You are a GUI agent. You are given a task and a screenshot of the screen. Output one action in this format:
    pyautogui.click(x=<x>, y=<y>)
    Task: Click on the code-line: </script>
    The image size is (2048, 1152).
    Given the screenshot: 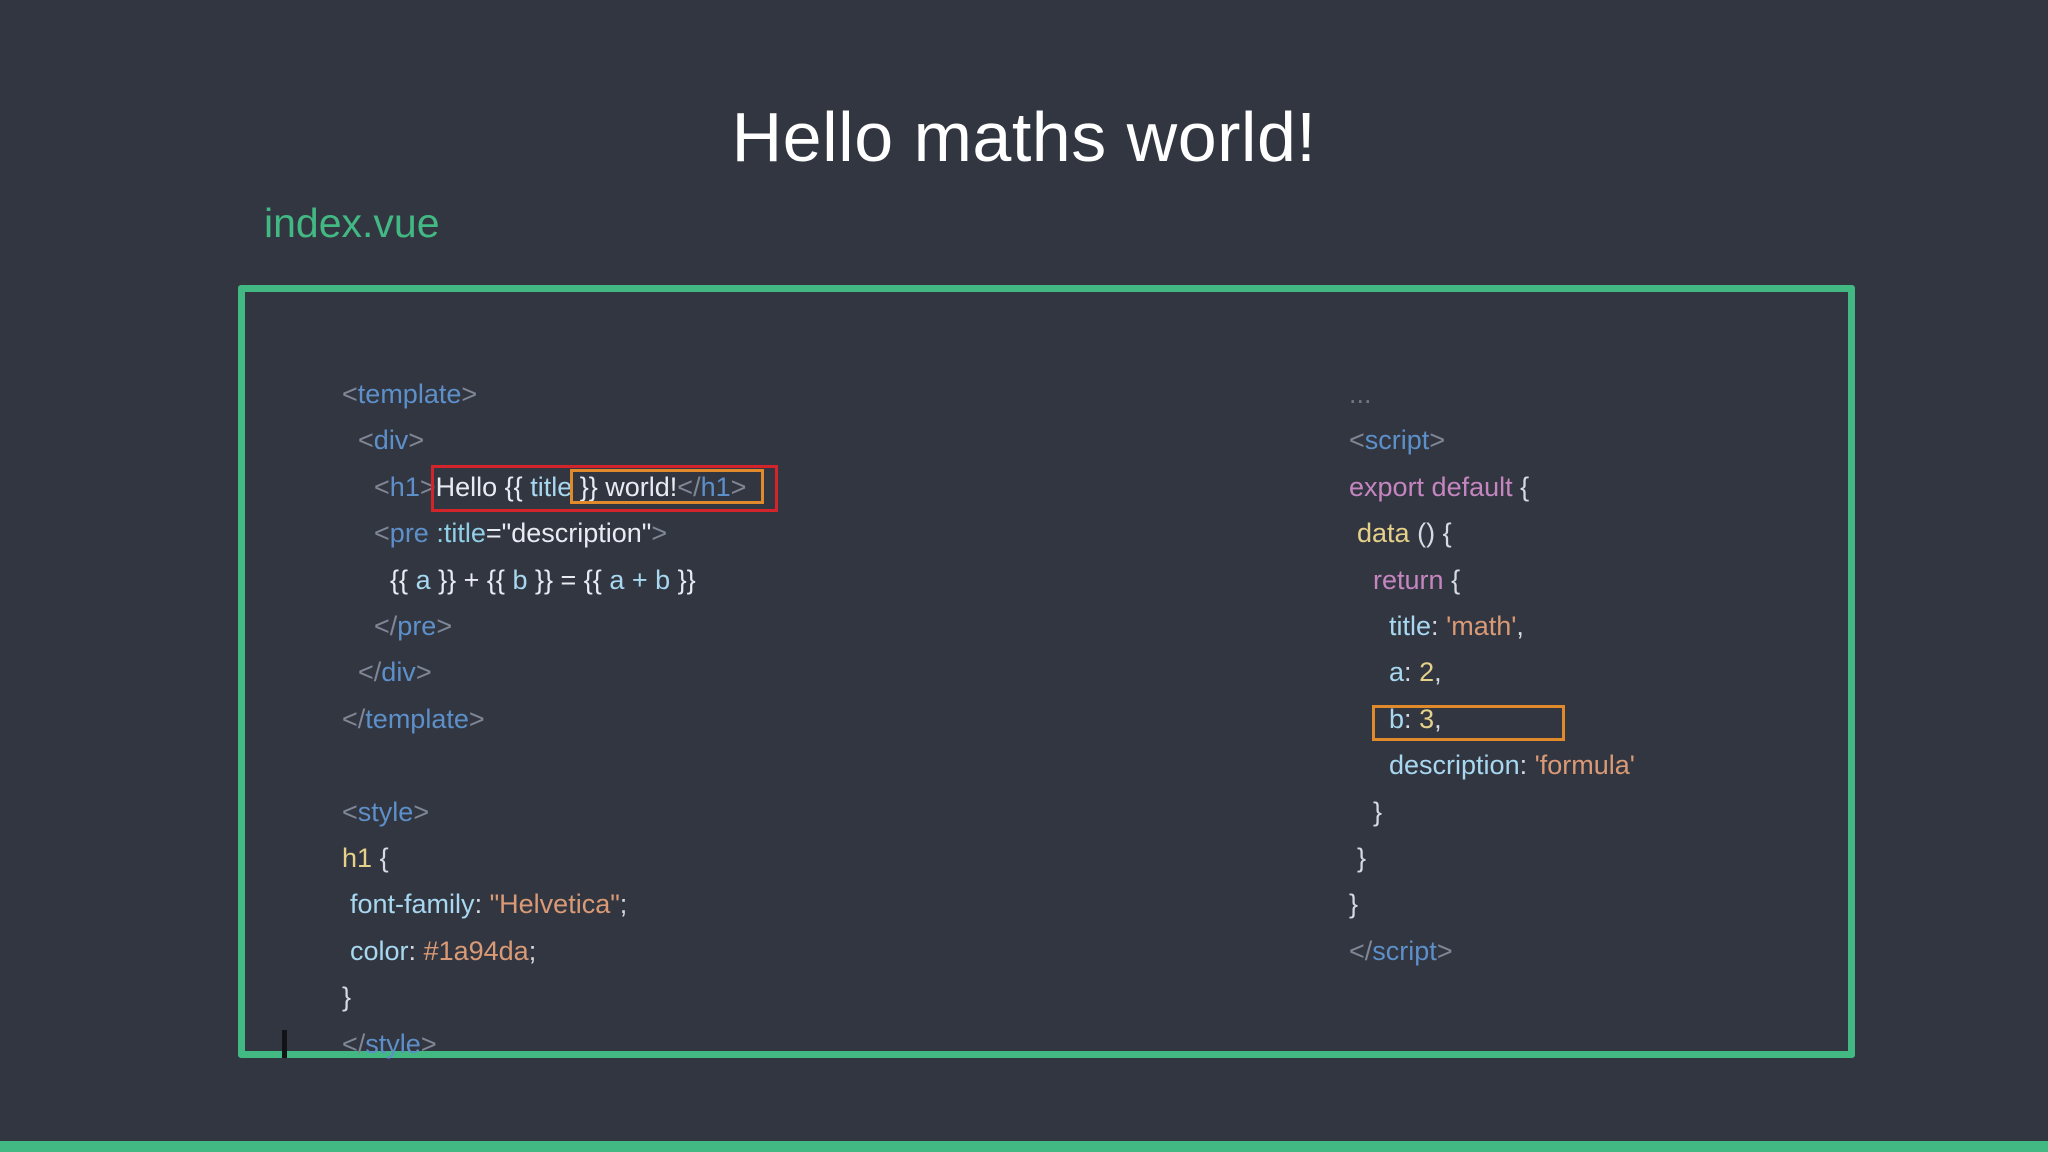 What is the action you would take?
    pyautogui.click(x=1371, y=928)
    